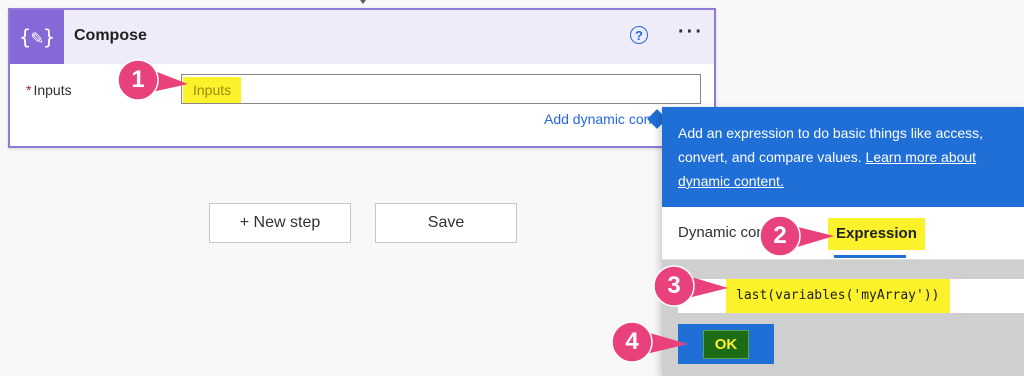 The width and height of the screenshot is (1024, 376). Describe the element at coordinates (632, 341) in the screenshot. I see `callout-4-number: 4` at that location.